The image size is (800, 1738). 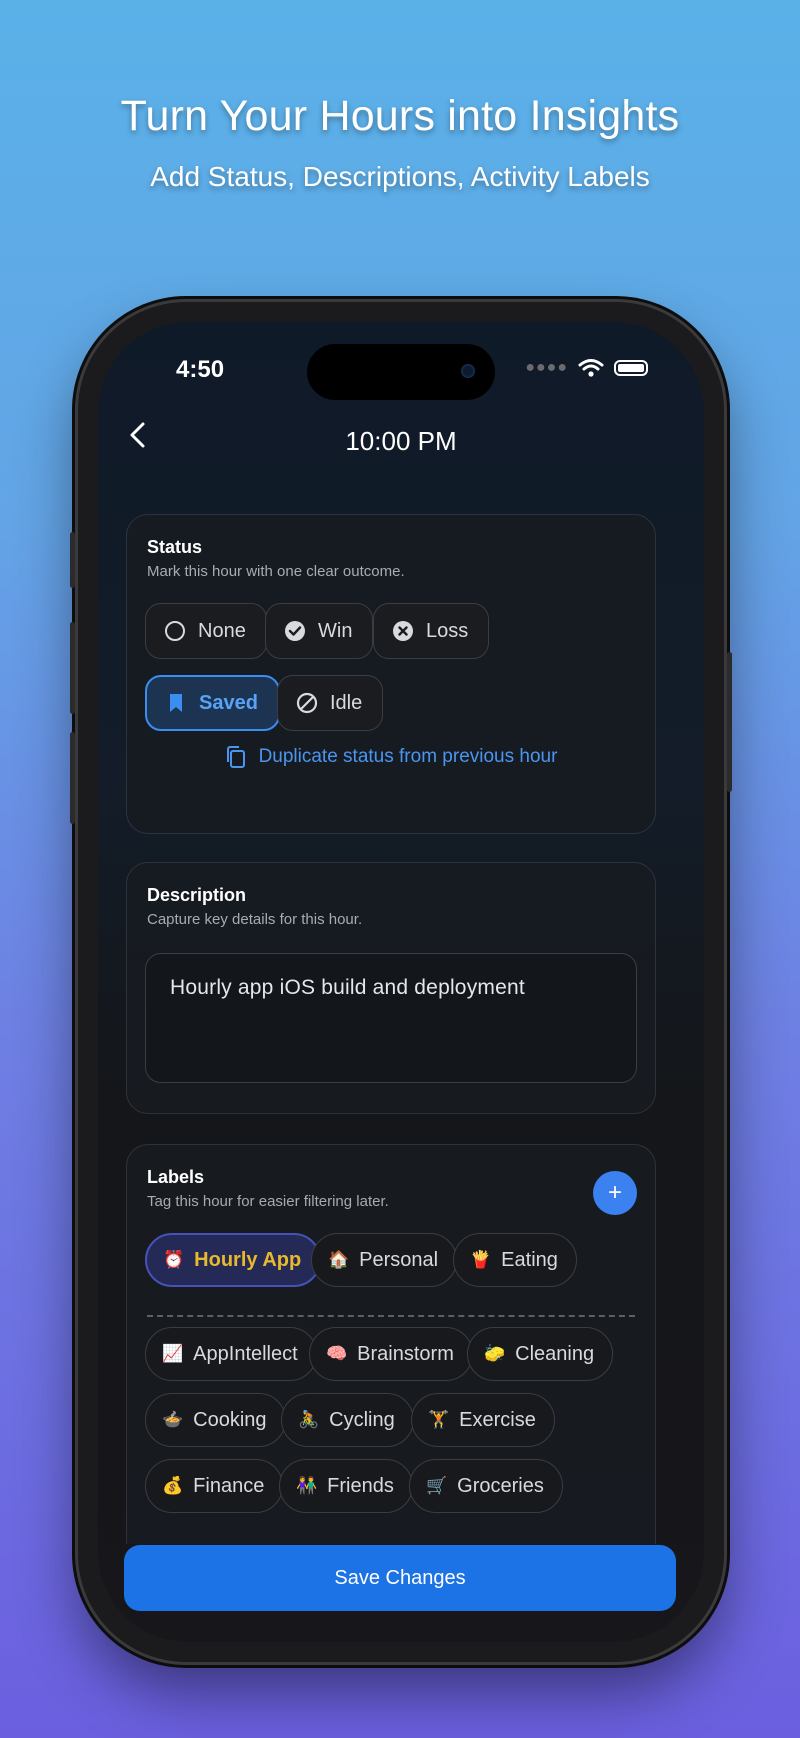 What do you see at coordinates (391, 1316) in the screenshot?
I see `labels-divider` at bounding box center [391, 1316].